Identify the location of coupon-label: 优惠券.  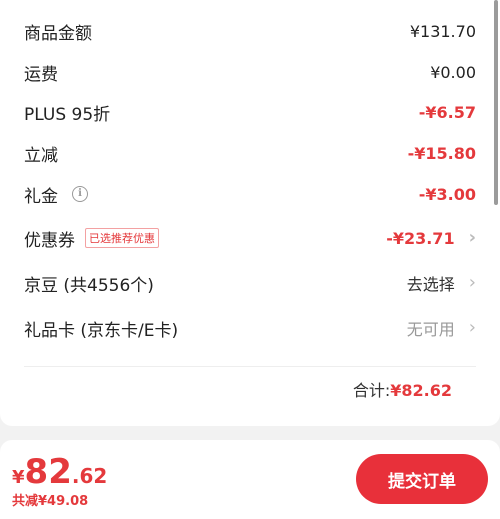
(49, 240).